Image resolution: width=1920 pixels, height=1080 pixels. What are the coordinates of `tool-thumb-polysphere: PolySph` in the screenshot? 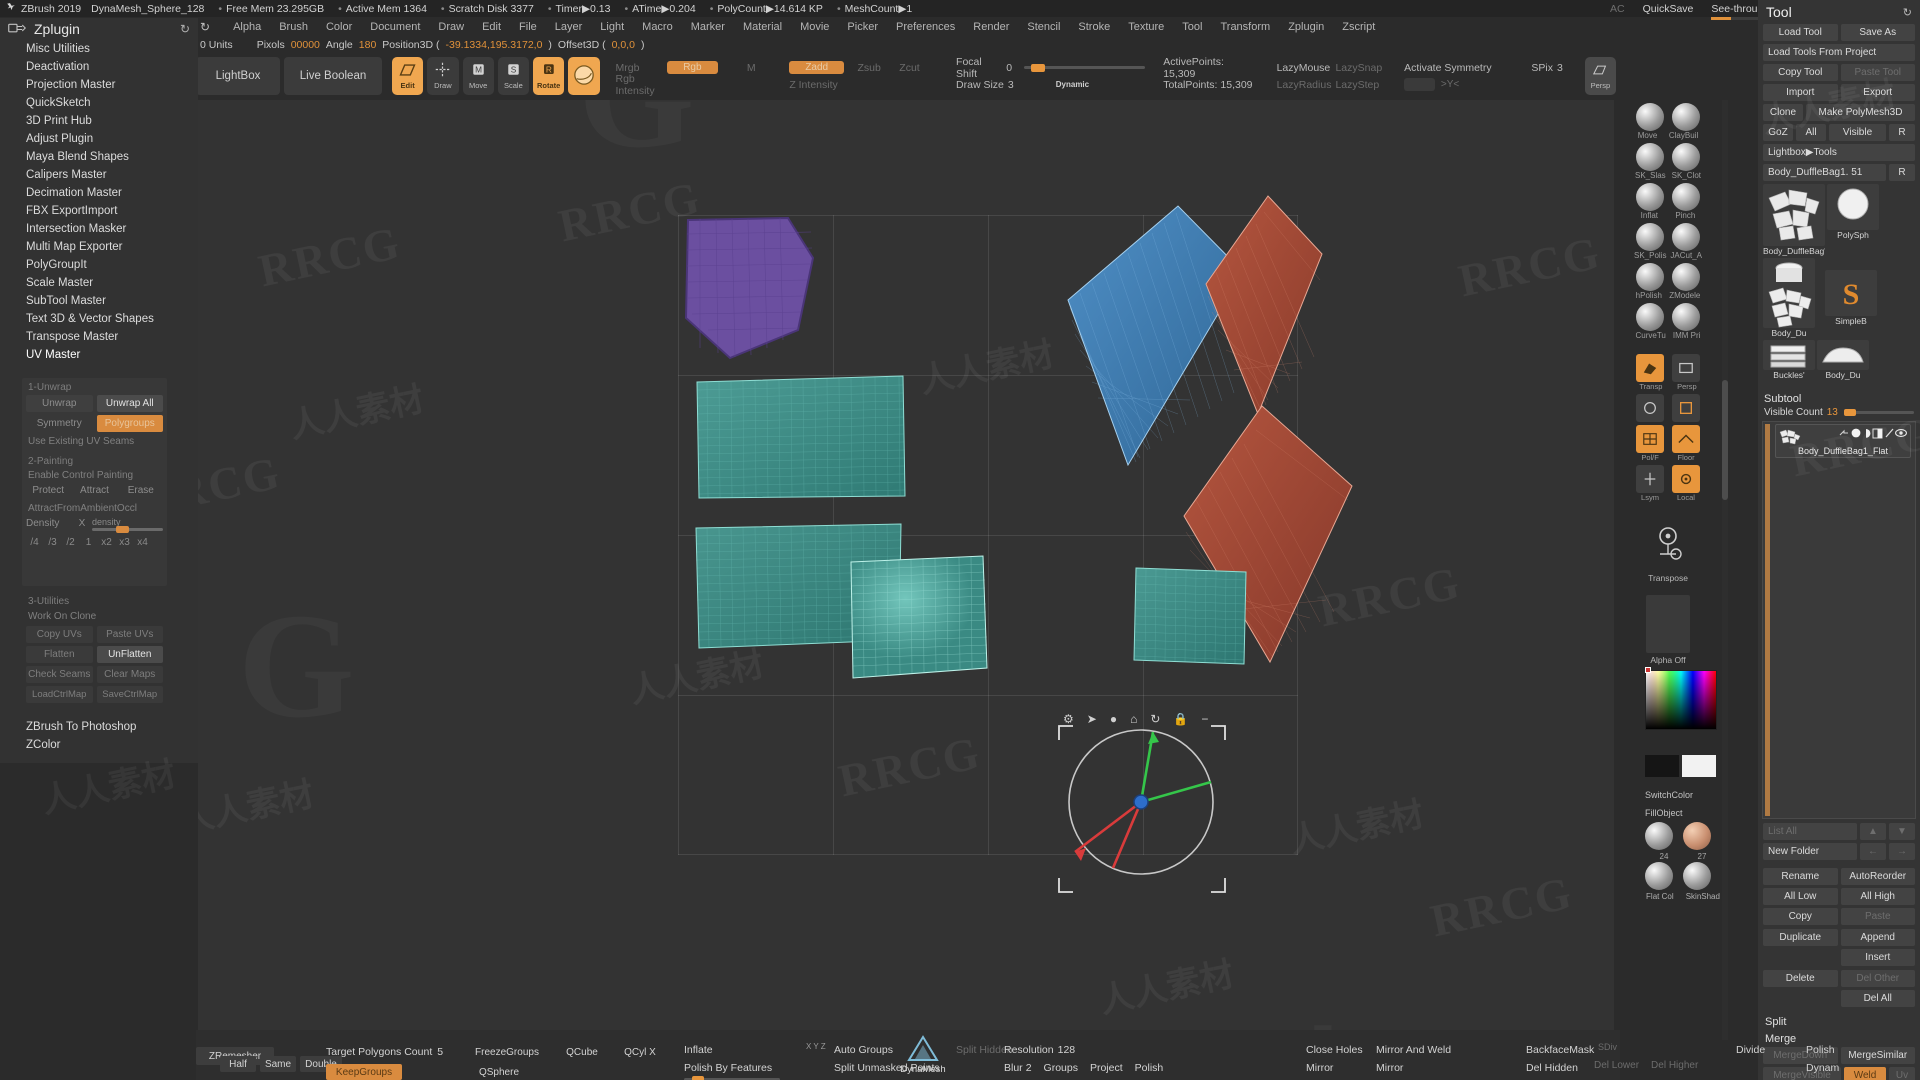 It's located at (1853, 220).